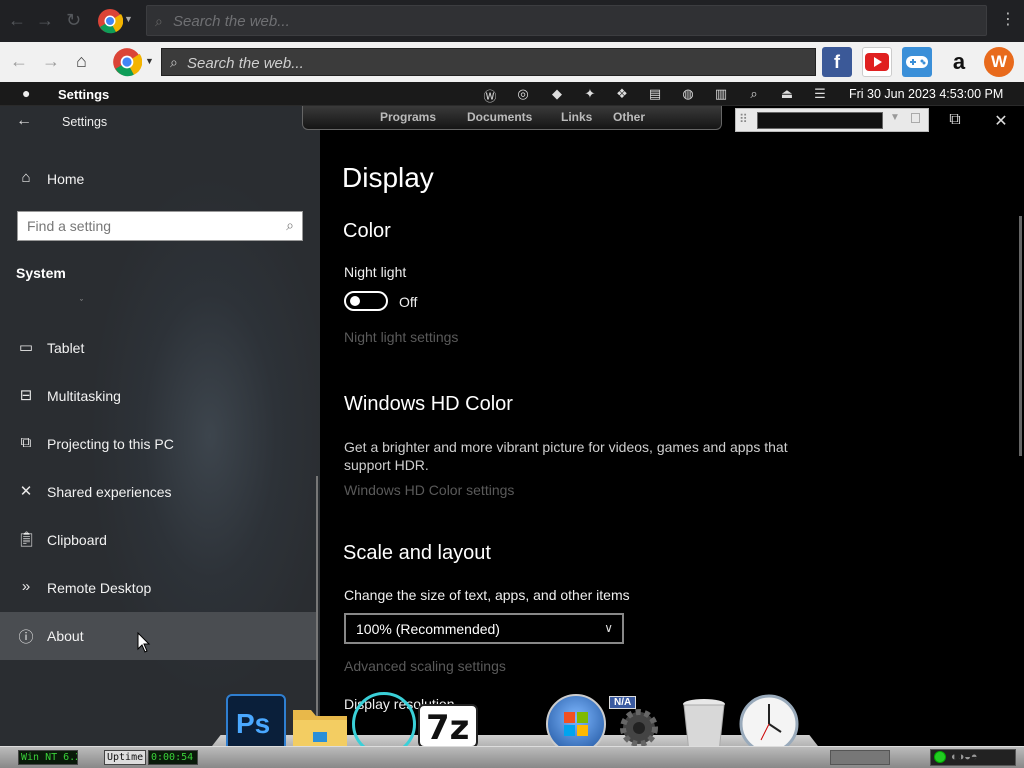 Image resolution: width=1024 pixels, height=768 pixels. What do you see at coordinates (27, 539) in the screenshot?
I see `clipboard-icon: 📋︎` at bounding box center [27, 539].